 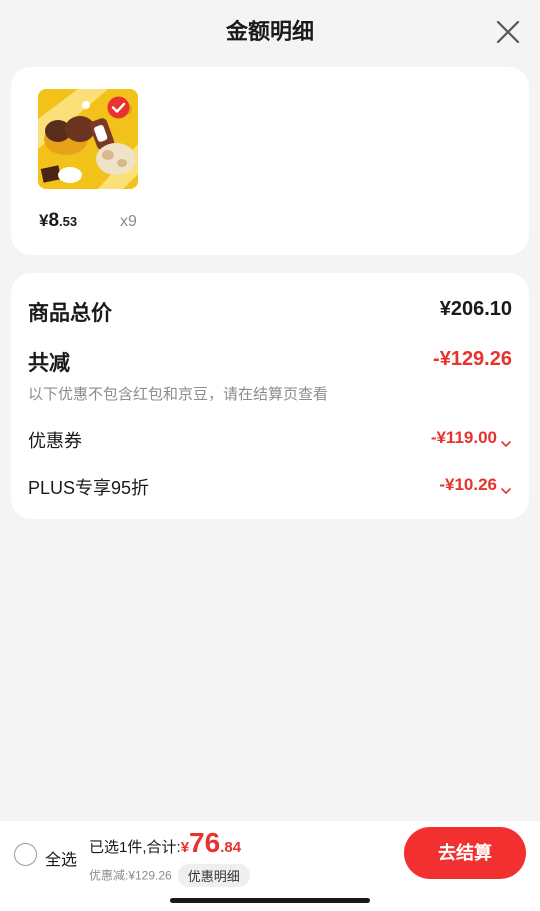 What do you see at coordinates (231, 847) in the screenshot?
I see `sum-decimal: .84` at bounding box center [231, 847].